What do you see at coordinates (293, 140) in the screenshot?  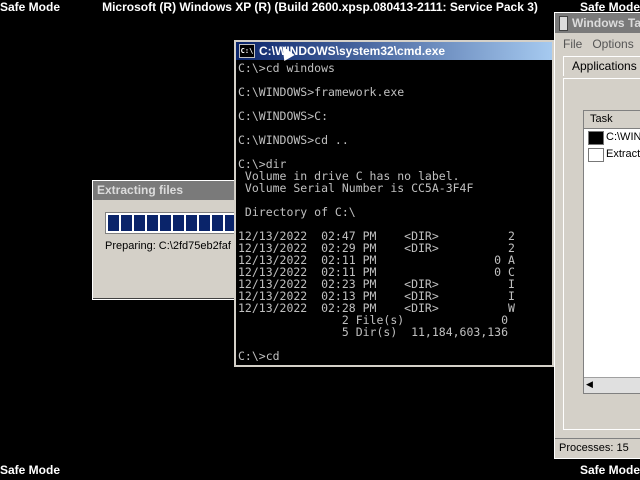 I see `console-line: C:\WINDOWS>cd ..` at bounding box center [293, 140].